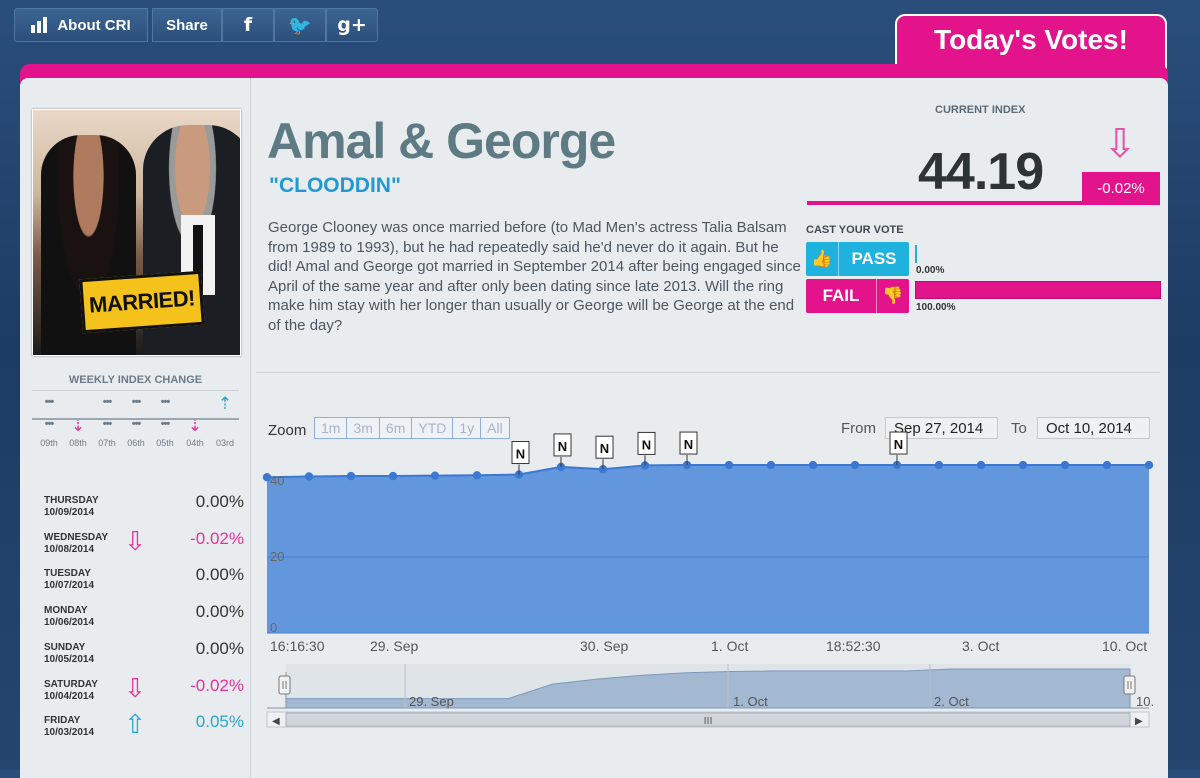 This screenshot has height=778, width=1200. Describe the element at coordinates (853, 646) in the screenshot. I see `chart-x-tick-label: 18:52:30` at that location.